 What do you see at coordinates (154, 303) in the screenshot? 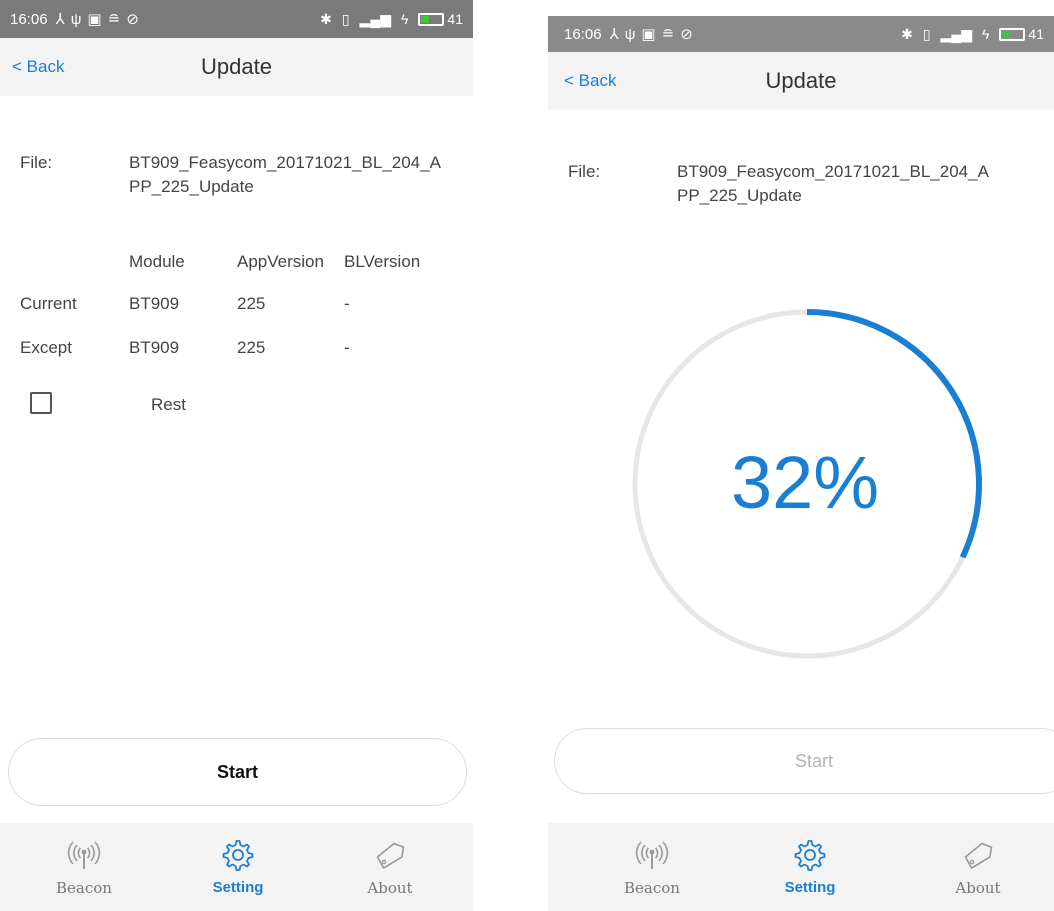
I see `current-module: BT909` at bounding box center [154, 303].